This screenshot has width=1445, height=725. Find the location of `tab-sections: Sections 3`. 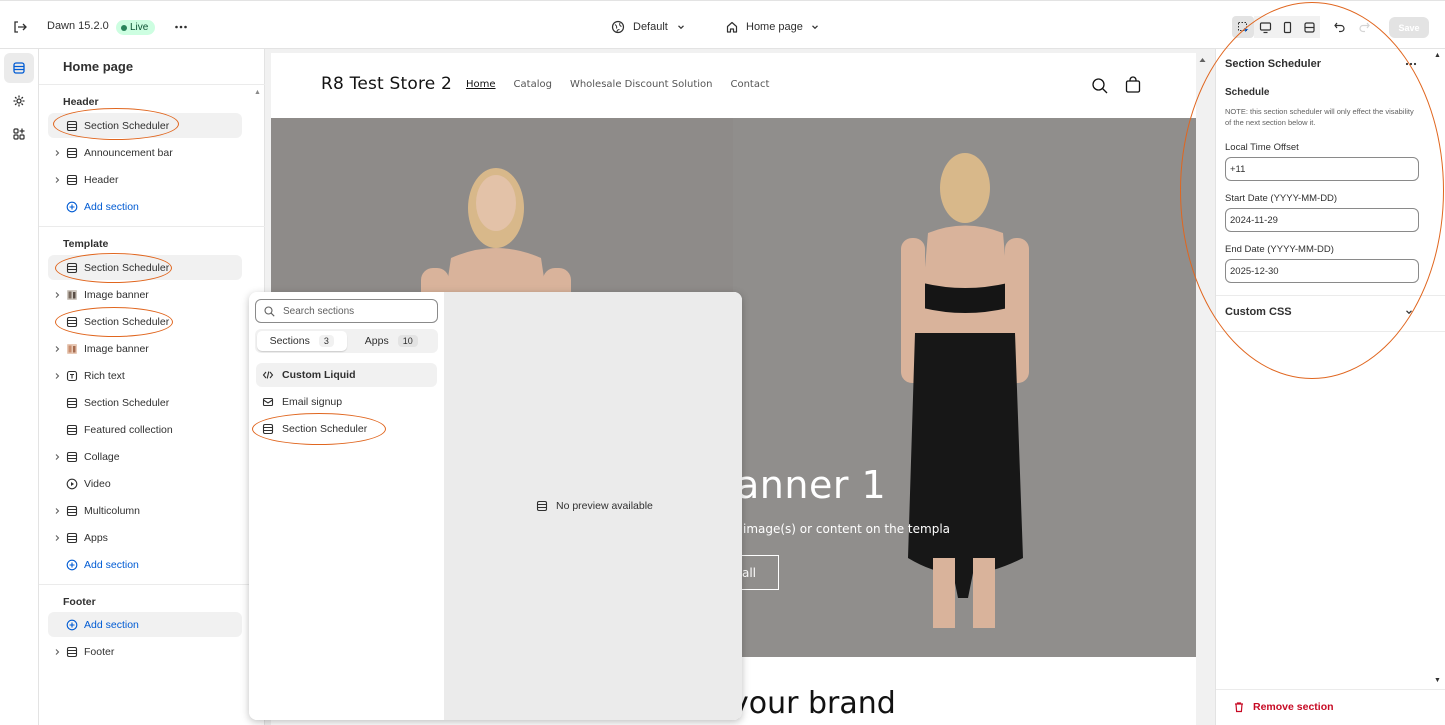

tab-sections: Sections 3 is located at coordinates (302, 341).